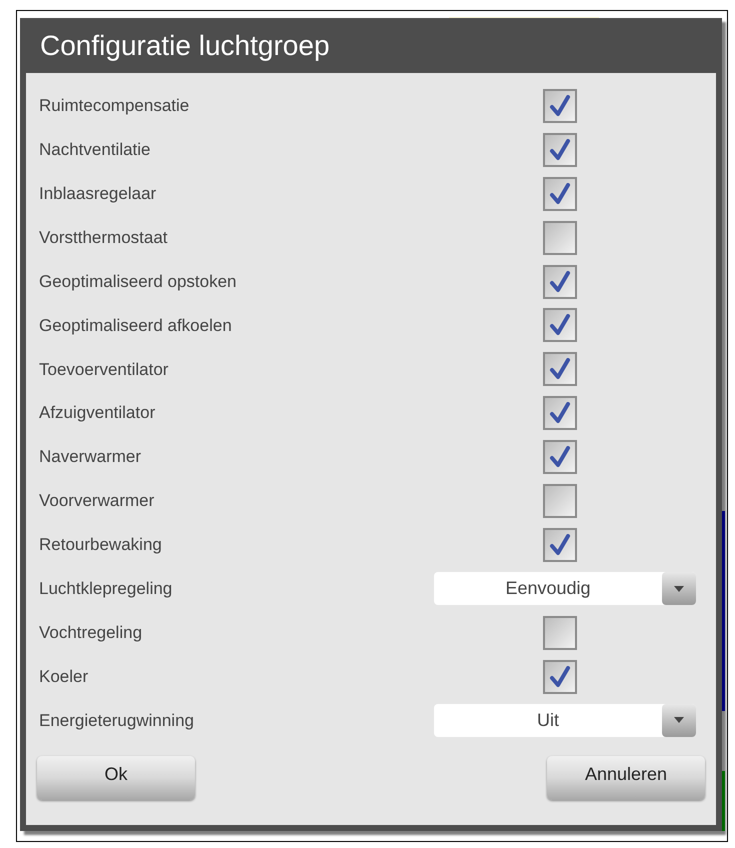 The height and width of the screenshot is (848, 735). What do you see at coordinates (565, 589) in the screenshot?
I see `dropdown: Eenvoudig` at bounding box center [565, 589].